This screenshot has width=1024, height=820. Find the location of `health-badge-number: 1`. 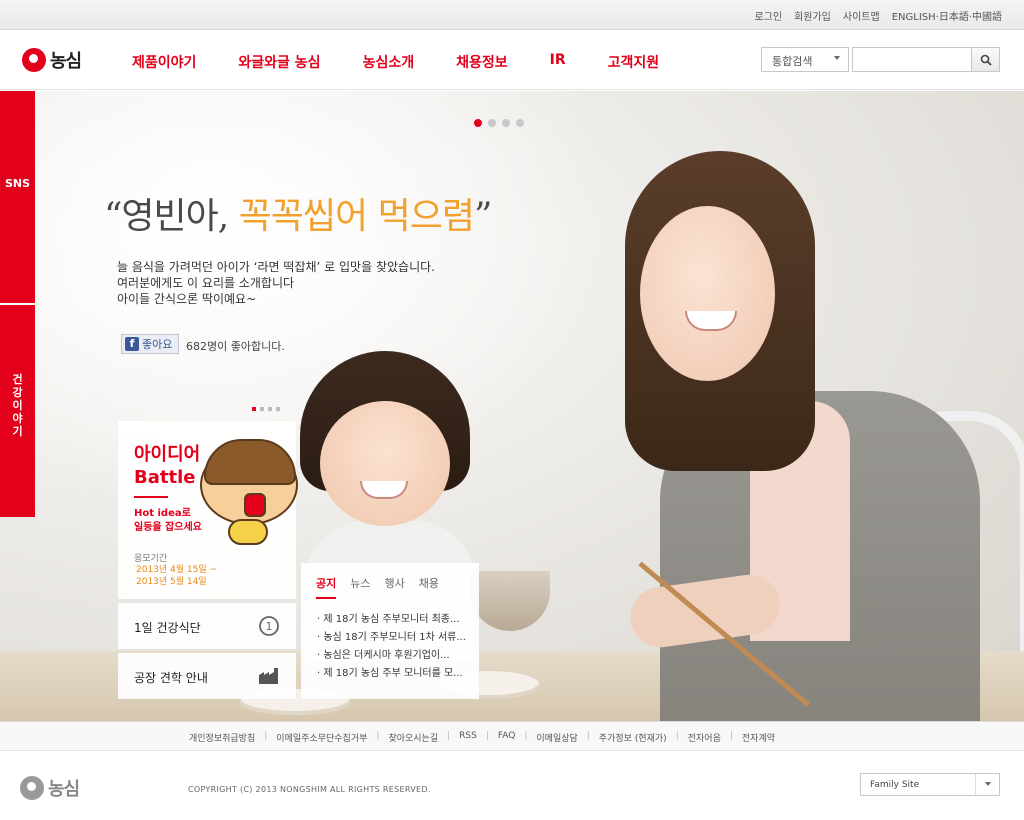

health-badge-number: 1 is located at coordinates (269, 626).